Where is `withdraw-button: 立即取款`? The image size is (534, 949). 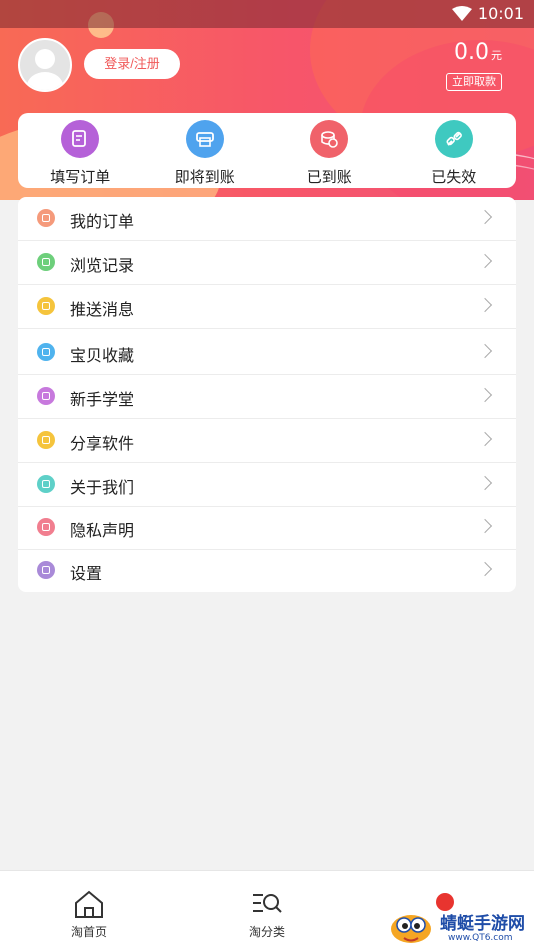
withdraw-button: 立即取款 is located at coordinates (474, 82).